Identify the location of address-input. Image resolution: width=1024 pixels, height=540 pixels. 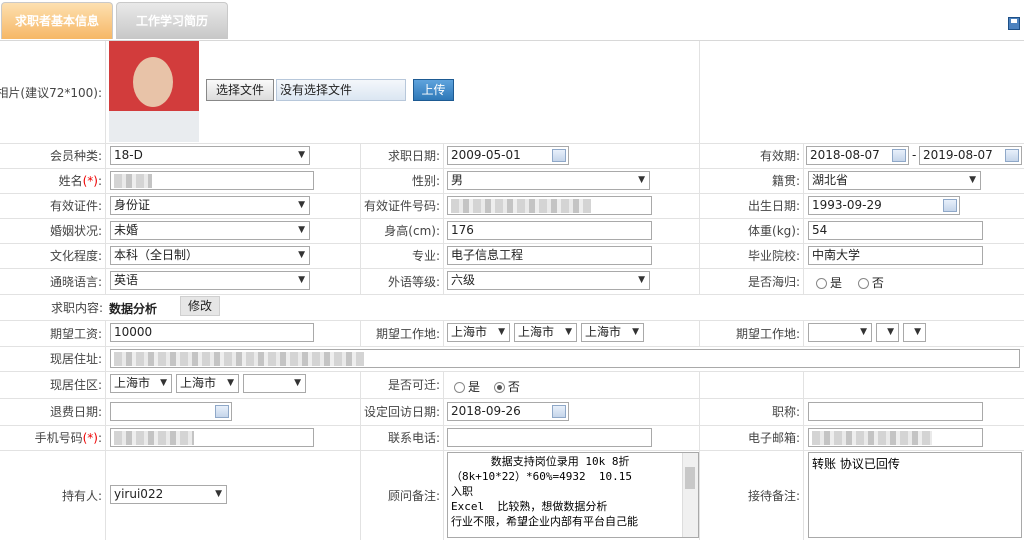
(565, 358).